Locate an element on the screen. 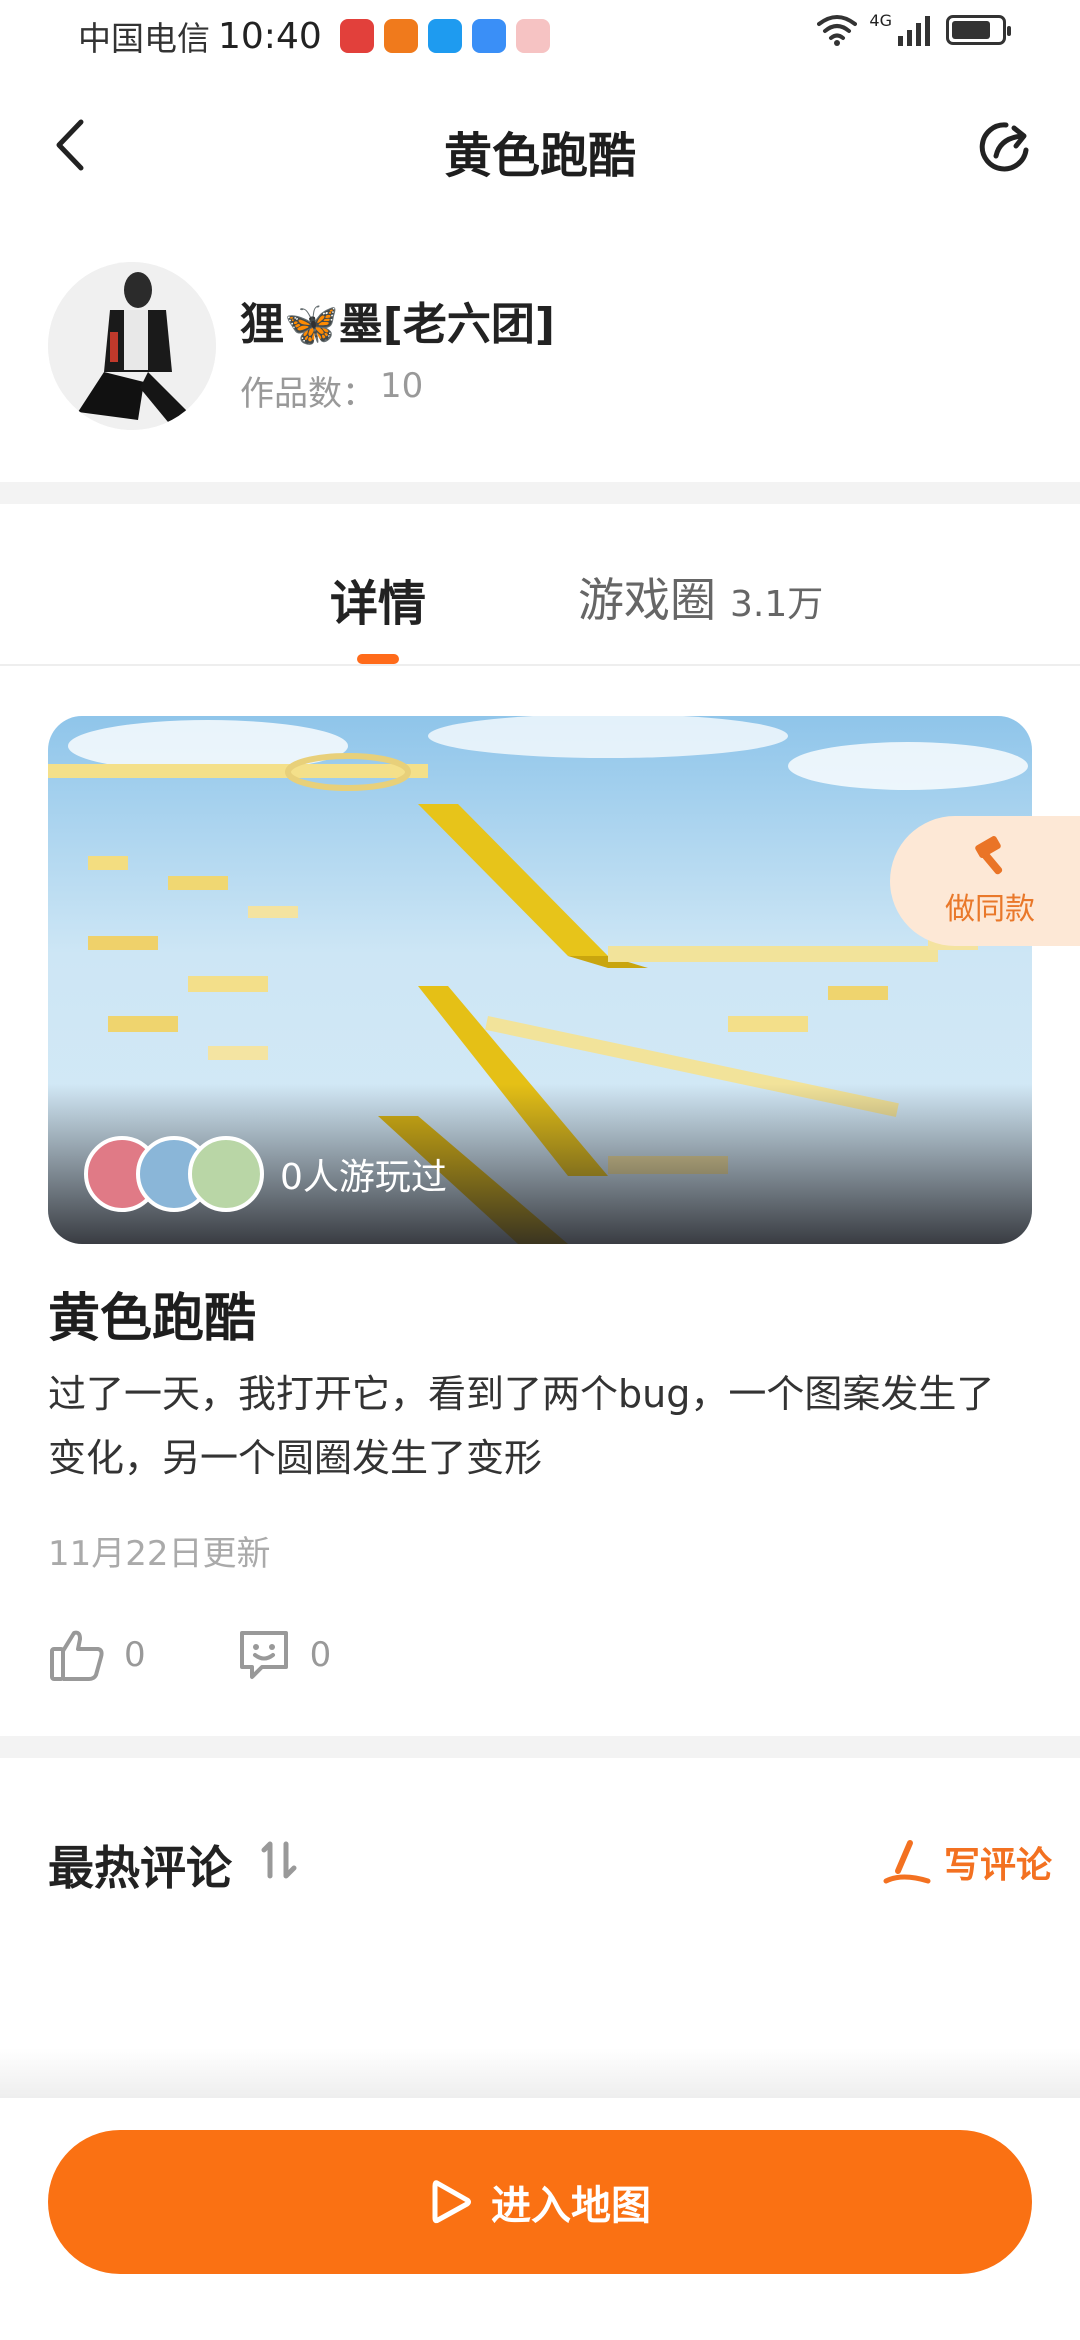 This screenshot has height=2340, width=1080. author-avatar is located at coordinates (132, 346).